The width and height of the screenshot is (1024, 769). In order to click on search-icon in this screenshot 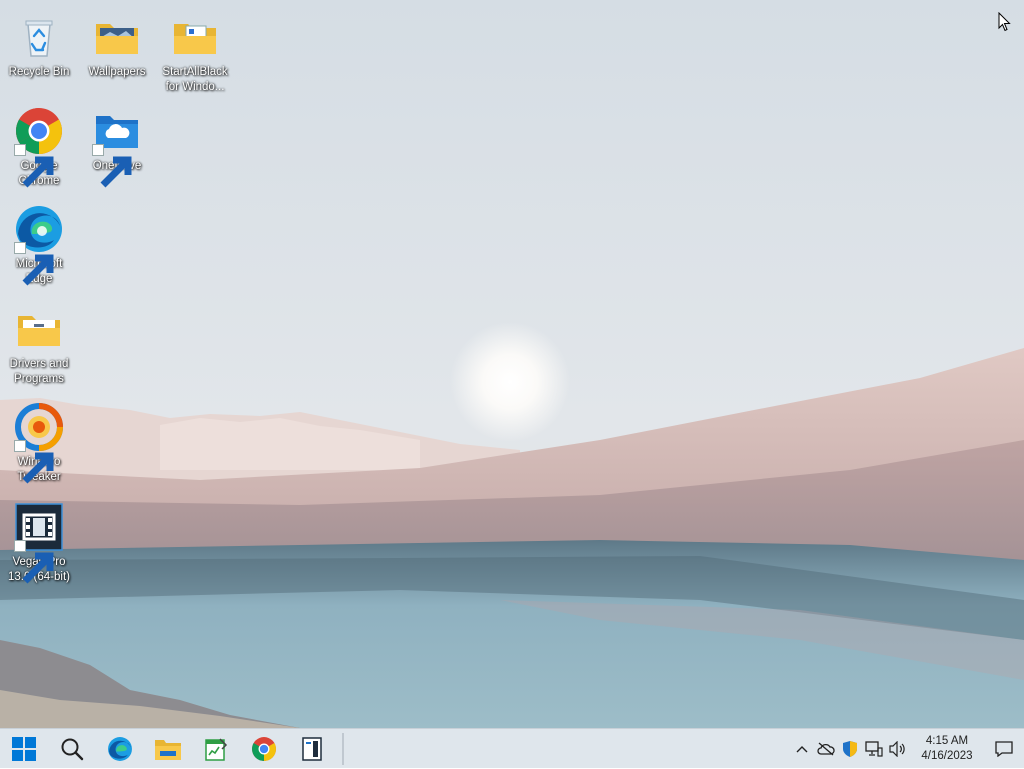, I will do `click(72, 749)`.